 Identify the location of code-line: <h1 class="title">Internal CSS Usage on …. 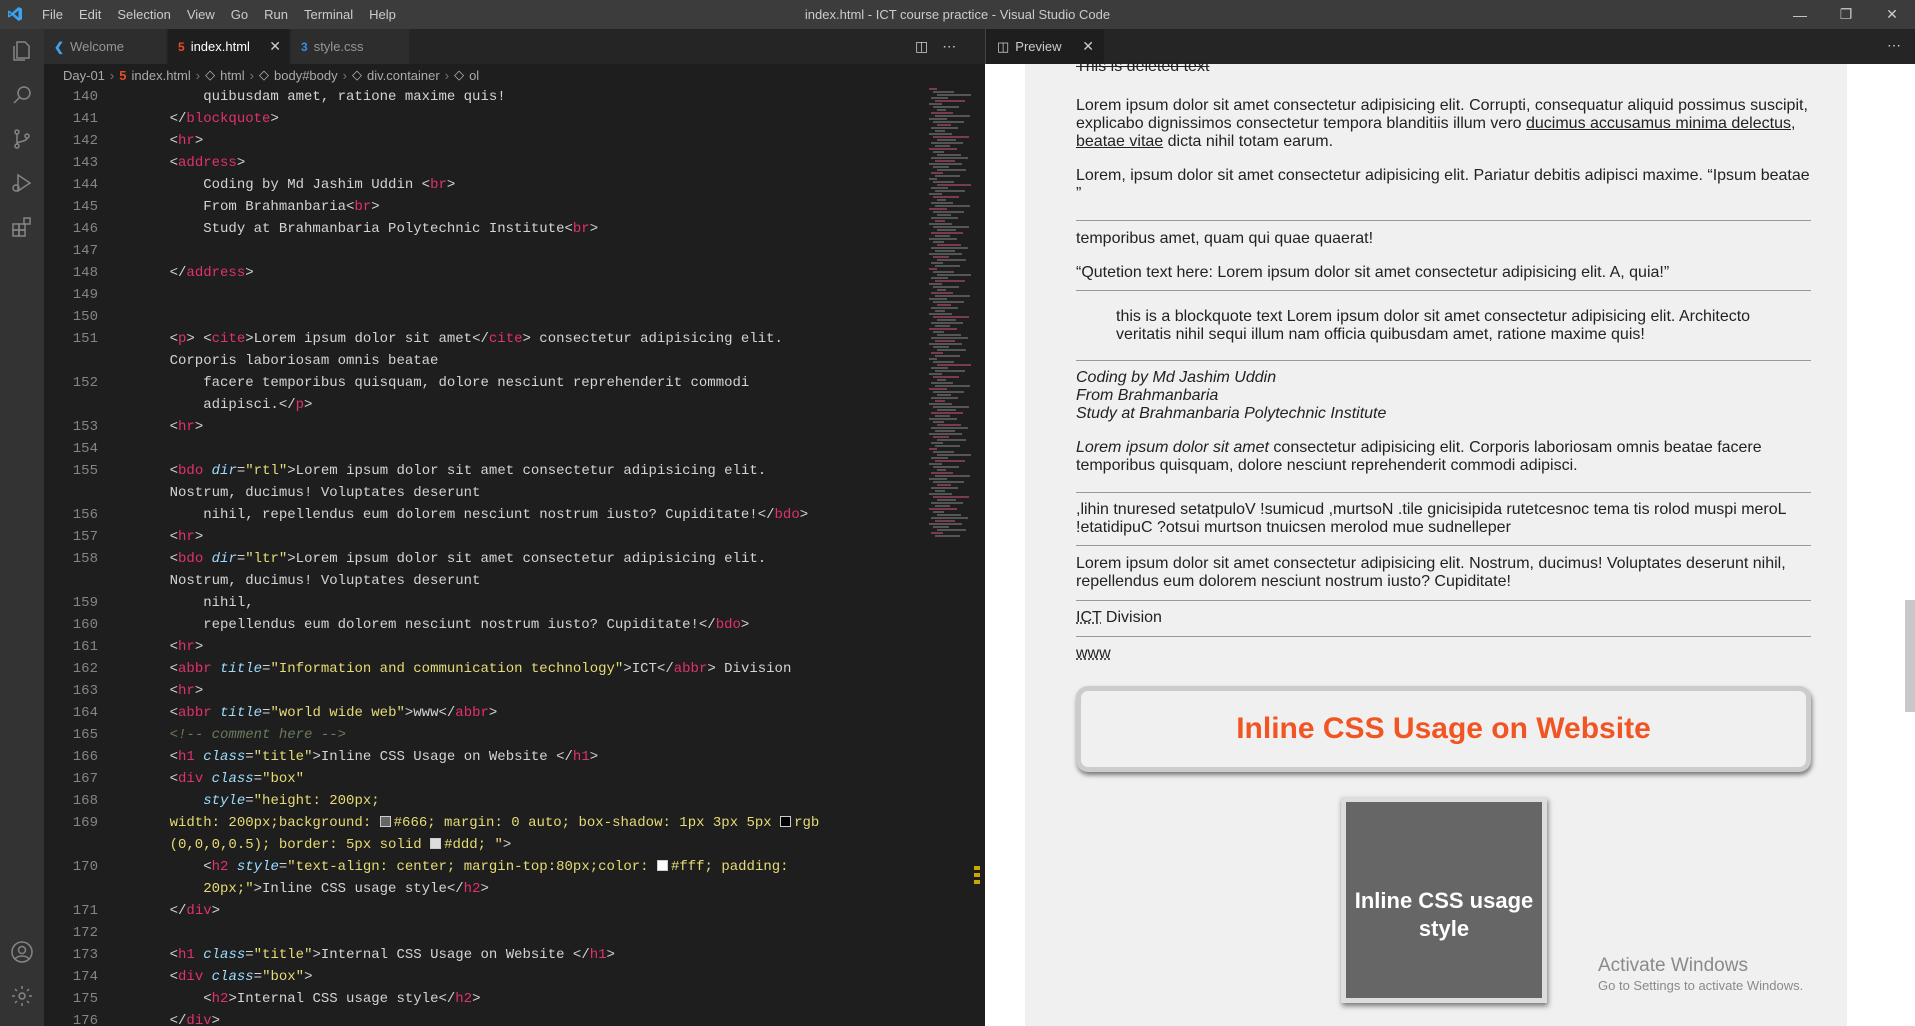
(375, 955).